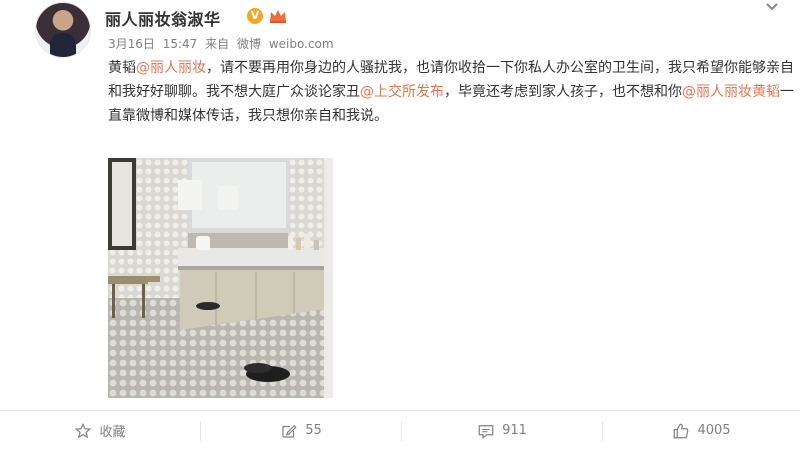  I want to click on star-icon, so click(83, 430).